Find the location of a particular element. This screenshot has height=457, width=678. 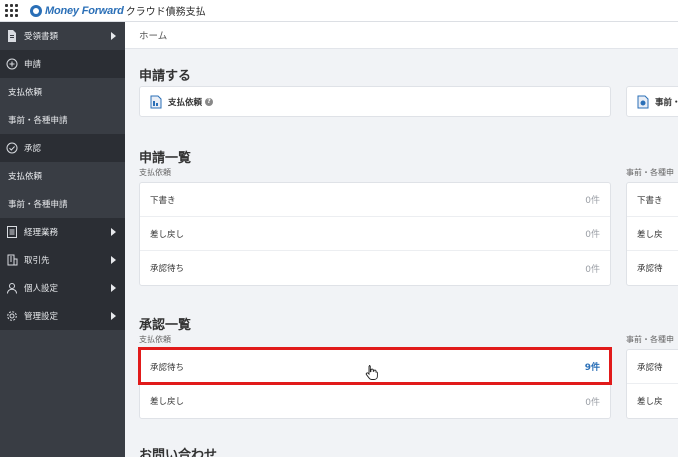

gear-icon is located at coordinates (12, 316).